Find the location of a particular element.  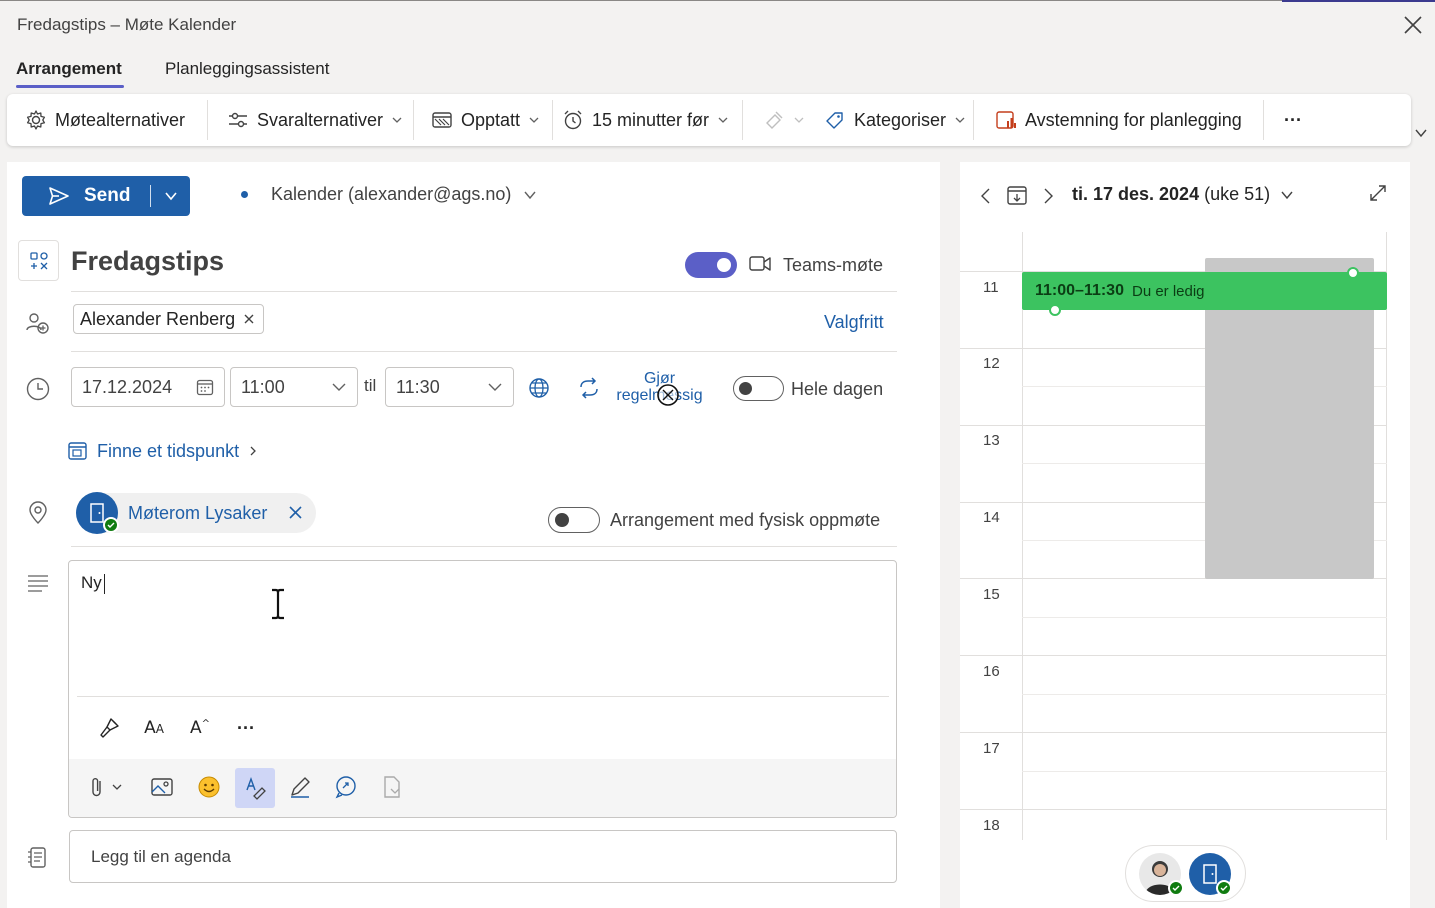

paperclip-icon is located at coordinates (107, 787).